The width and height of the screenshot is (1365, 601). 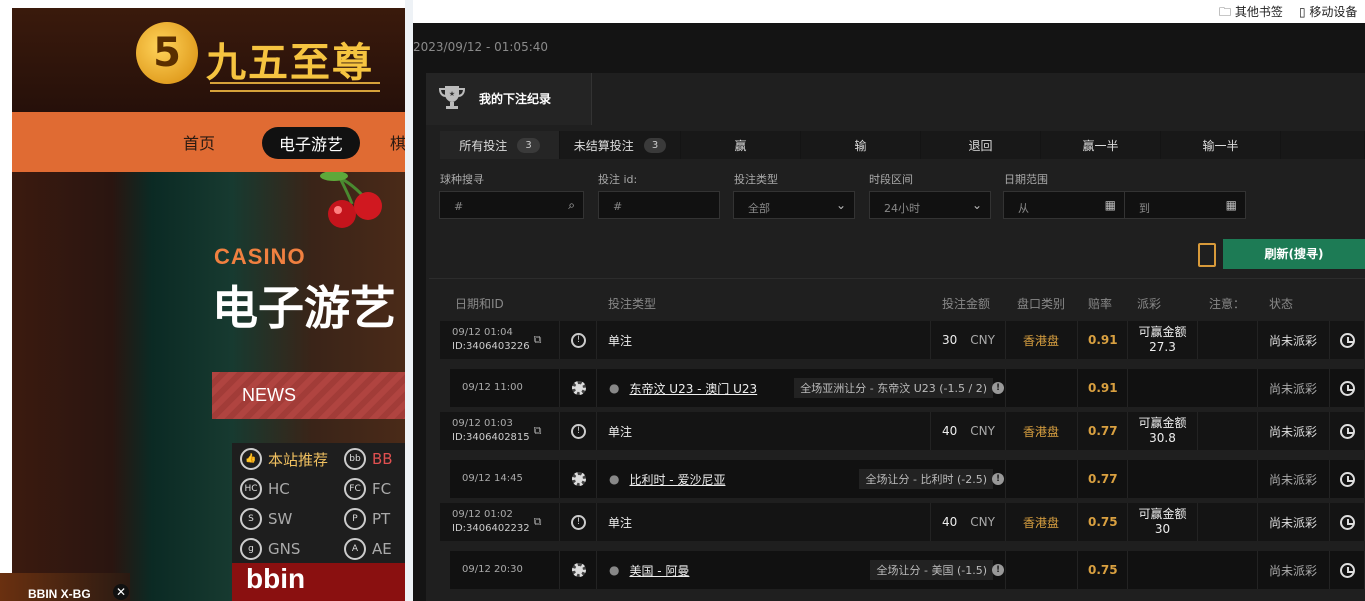 I want to click on period-select: 24小时 ⌄, so click(x=930, y=205).